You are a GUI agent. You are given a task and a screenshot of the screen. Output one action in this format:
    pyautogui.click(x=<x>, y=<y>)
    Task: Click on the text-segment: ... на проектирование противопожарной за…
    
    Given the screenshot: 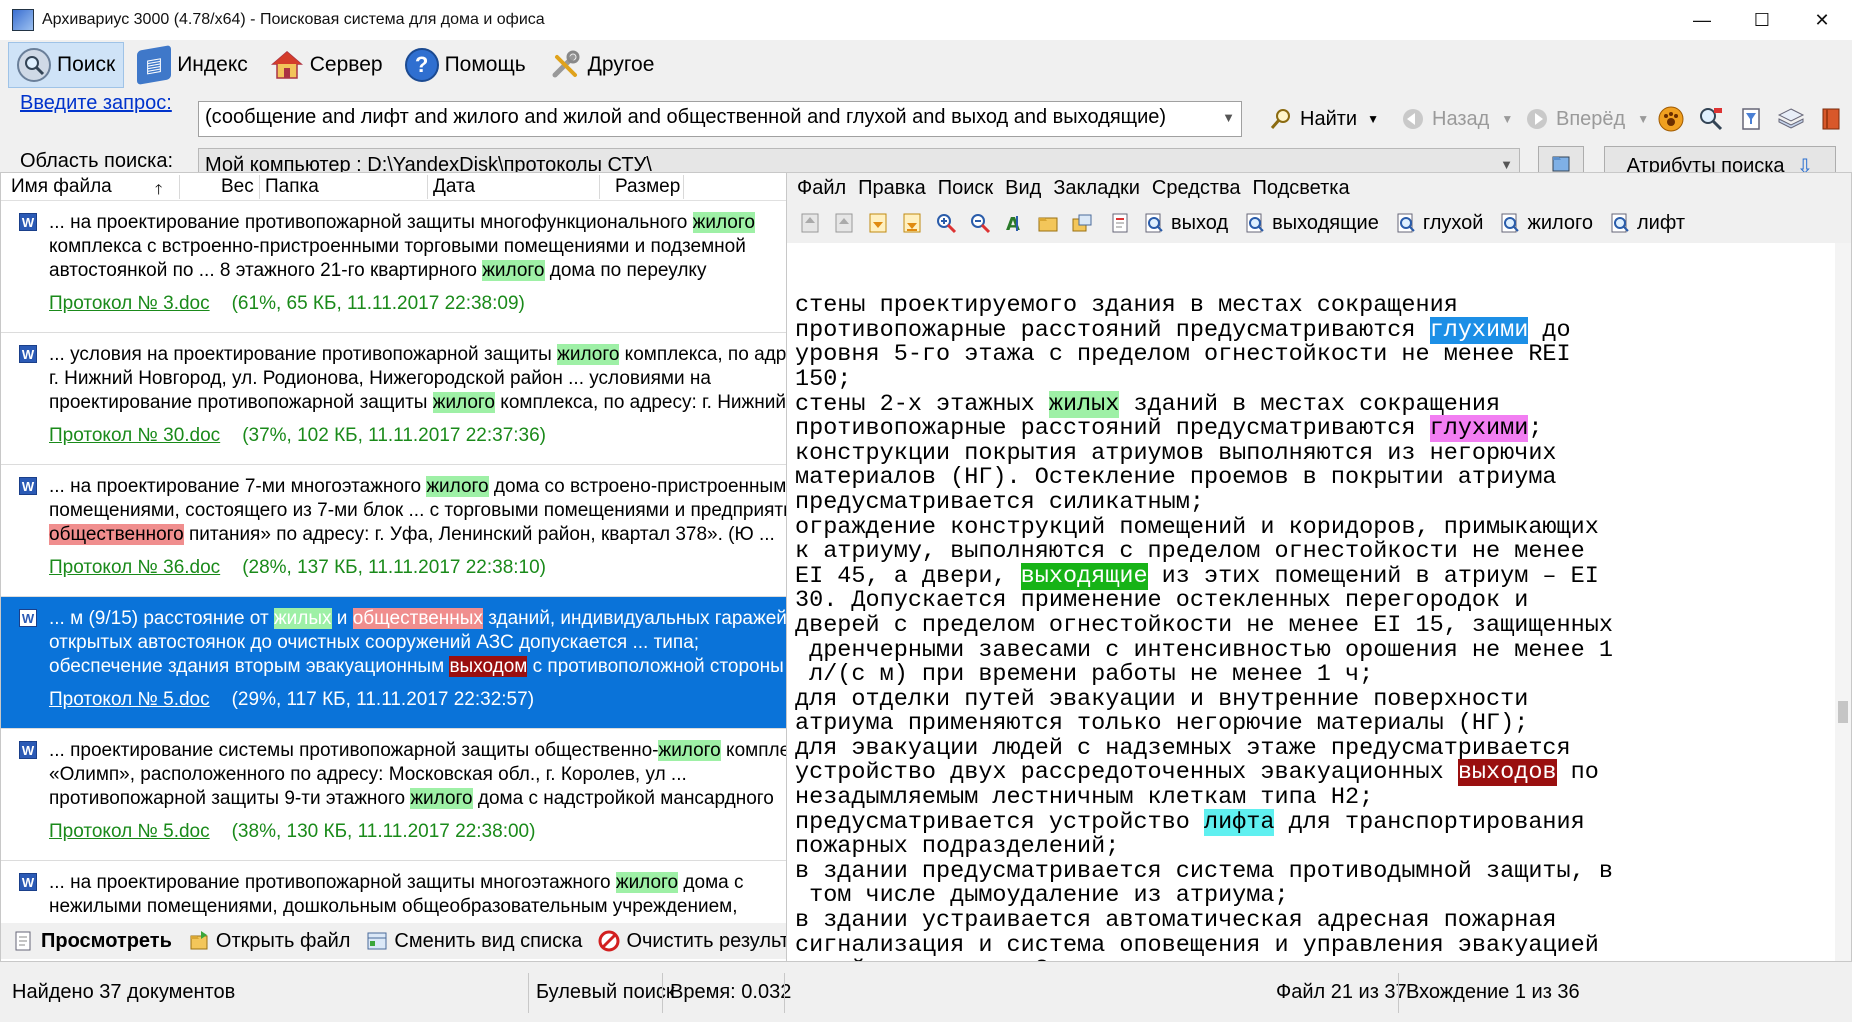 What is the action you would take?
    pyautogui.click(x=332, y=882)
    